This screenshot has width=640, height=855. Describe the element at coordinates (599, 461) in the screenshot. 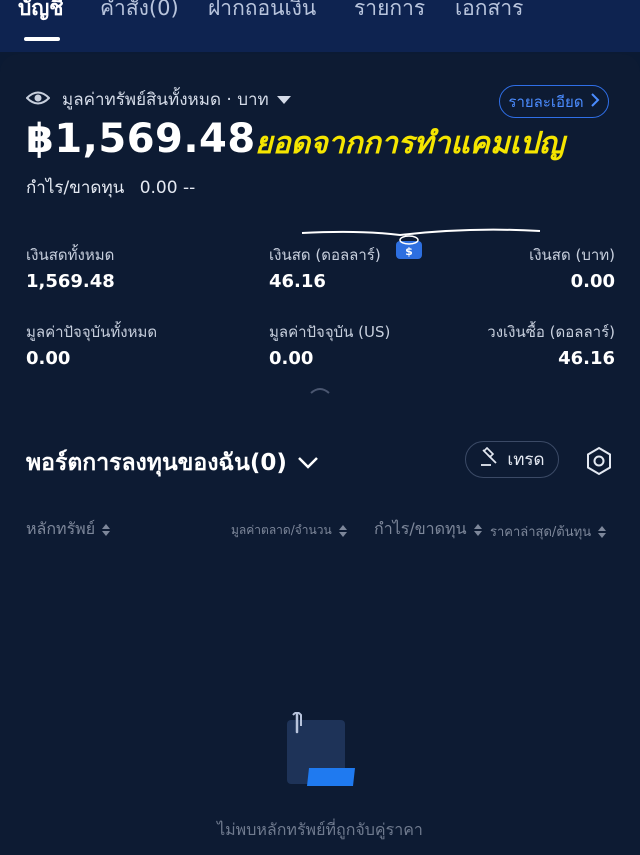

I see `settings-hex-icon` at that location.